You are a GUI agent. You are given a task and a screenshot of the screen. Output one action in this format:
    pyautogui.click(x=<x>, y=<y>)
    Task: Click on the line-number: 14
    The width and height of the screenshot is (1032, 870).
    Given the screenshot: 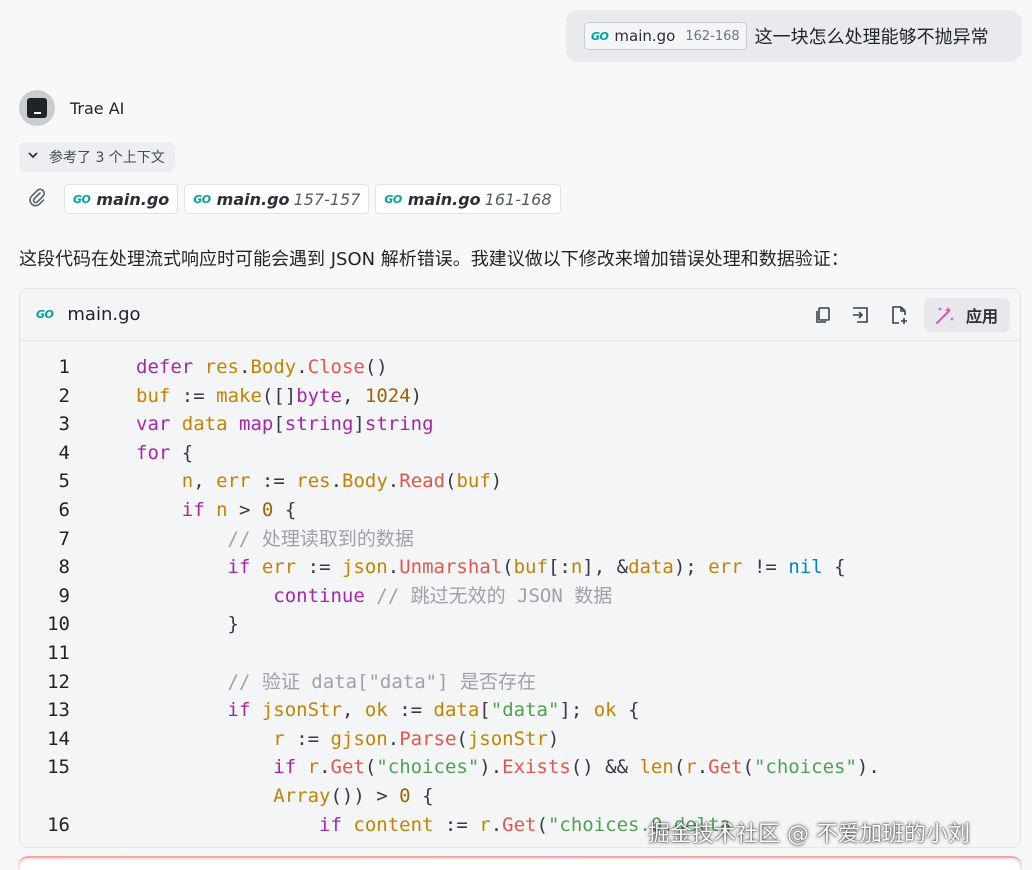 What is the action you would take?
    pyautogui.click(x=58, y=738)
    